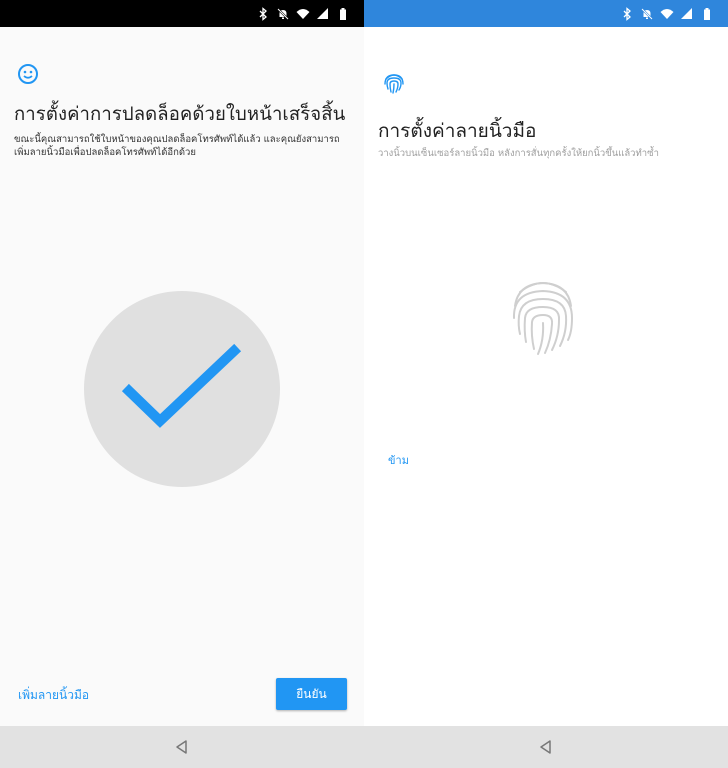 This screenshot has width=728, height=768. What do you see at coordinates (398, 460) in the screenshot?
I see `skip-link: ข้าม` at bounding box center [398, 460].